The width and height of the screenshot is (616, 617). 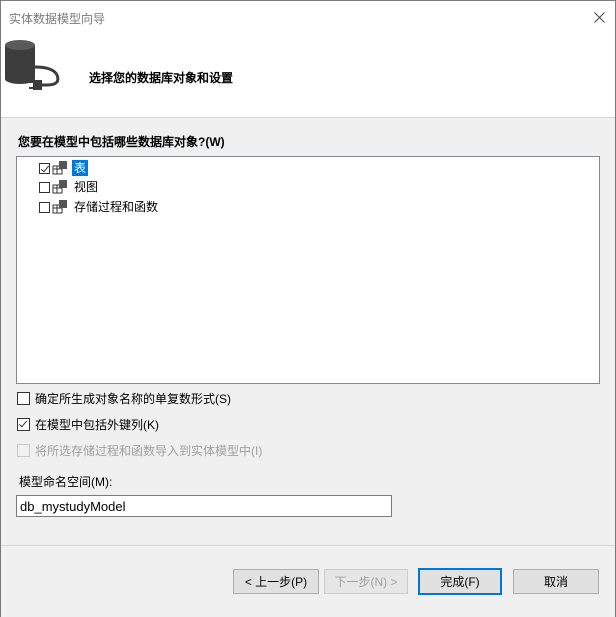 What do you see at coordinates (32, 65) in the screenshot?
I see `database-connection-icon` at bounding box center [32, 65].